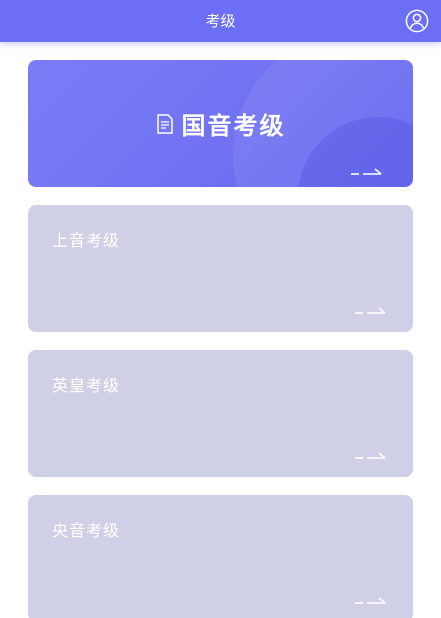 This screenshot has width=441, height=618. I want to click on user-icon, so click(417, 21).